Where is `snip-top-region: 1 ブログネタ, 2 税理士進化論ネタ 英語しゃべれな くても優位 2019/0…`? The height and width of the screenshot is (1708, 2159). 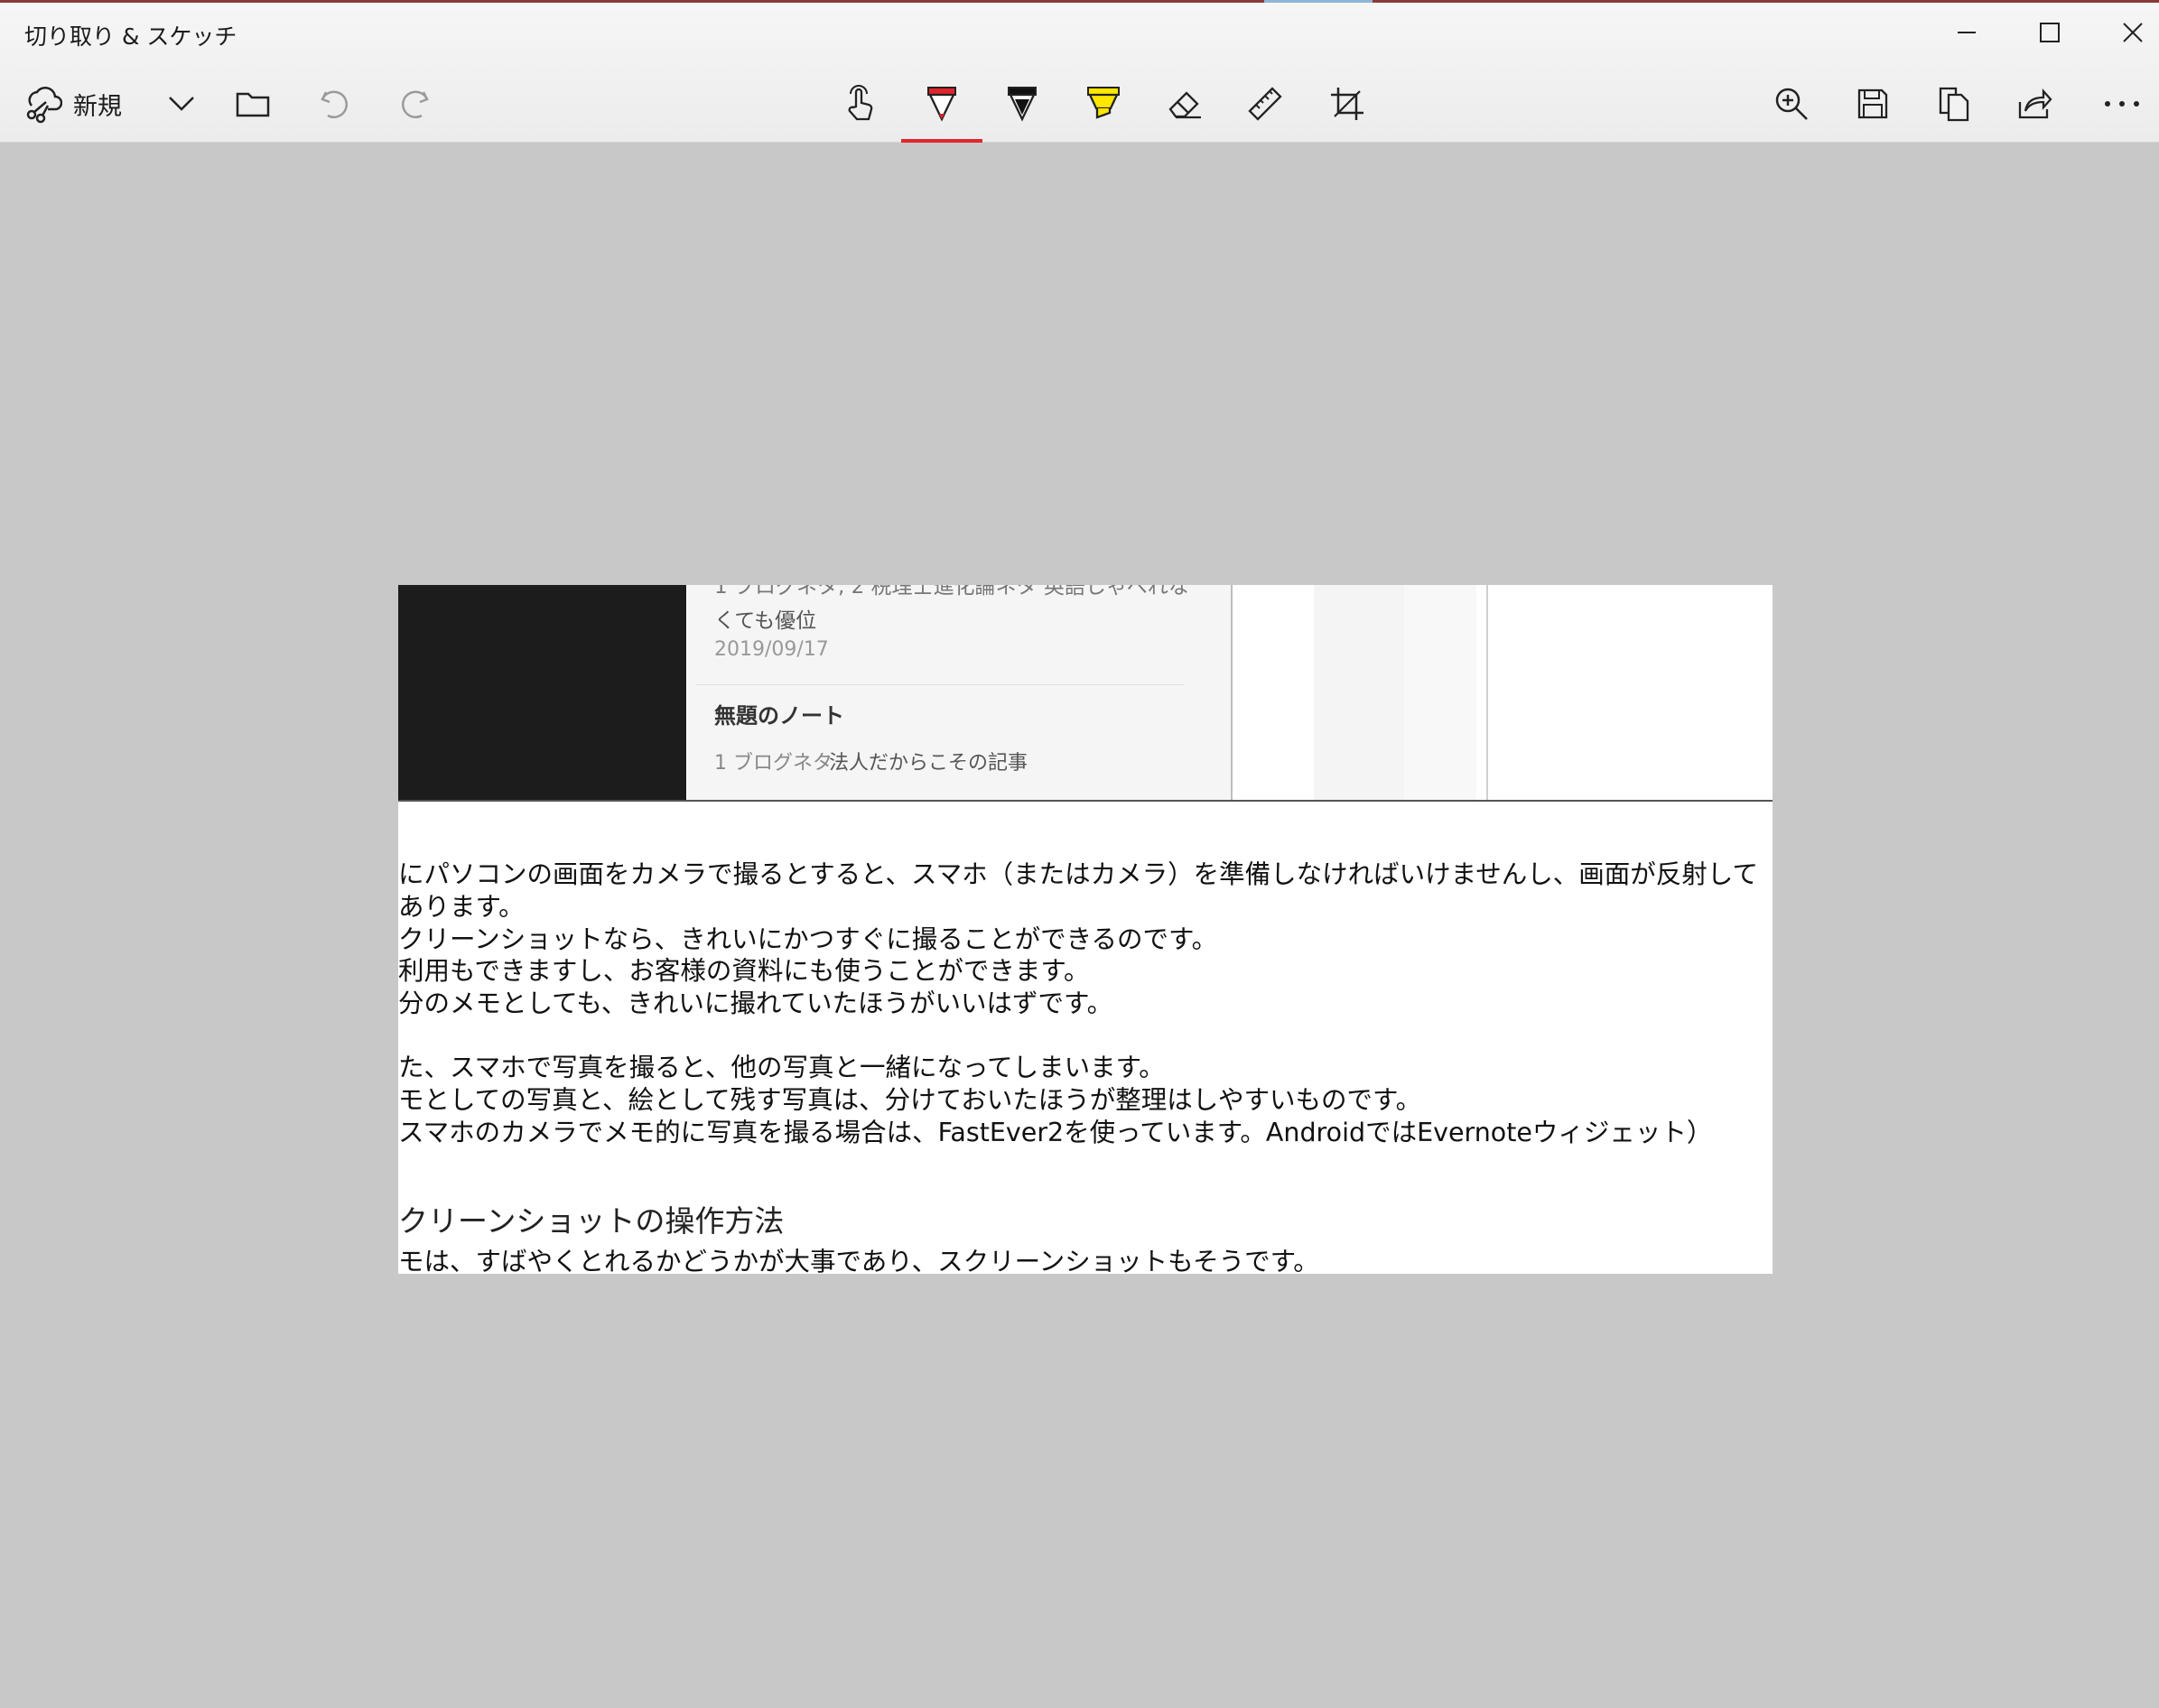 snip-top-region: 1 ブログネタ, 2 税理士進化論ネタ 英語しゃべれな くても優位 2019/0… is located at coordinates (1085, 693).